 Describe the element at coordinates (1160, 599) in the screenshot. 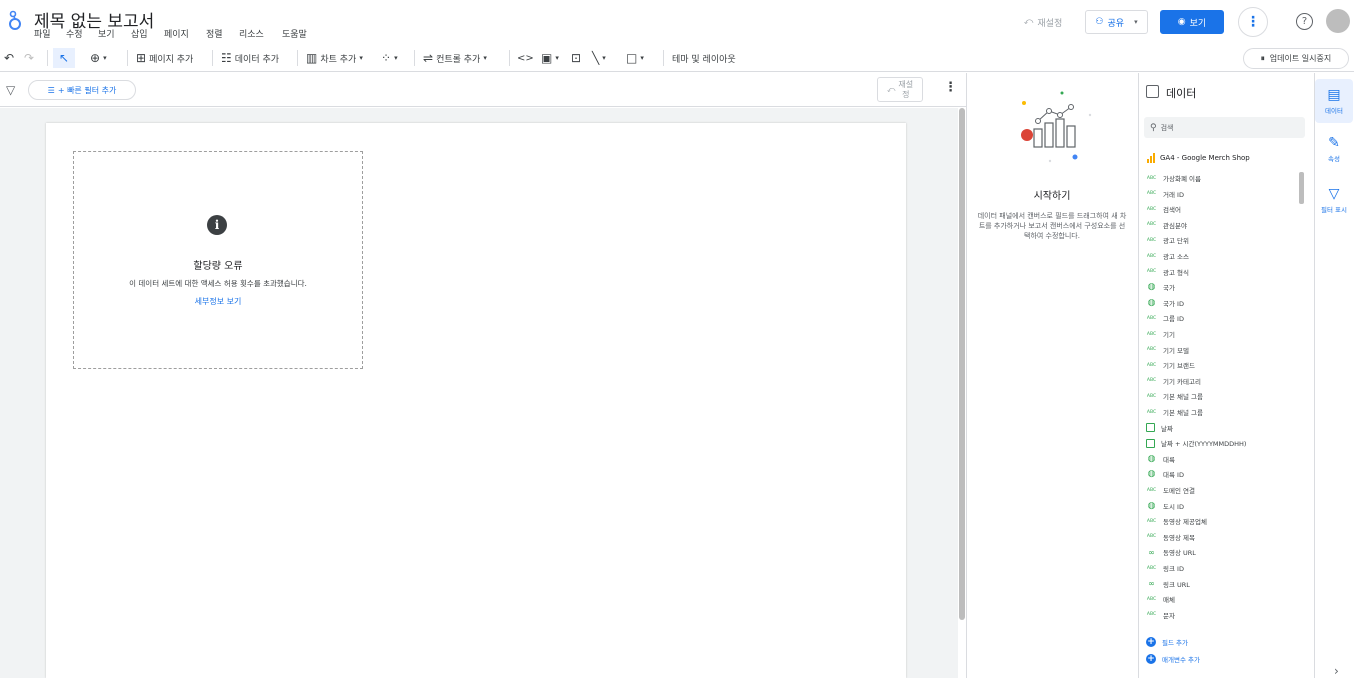

I see `field-item: ABC 매체` at that location.